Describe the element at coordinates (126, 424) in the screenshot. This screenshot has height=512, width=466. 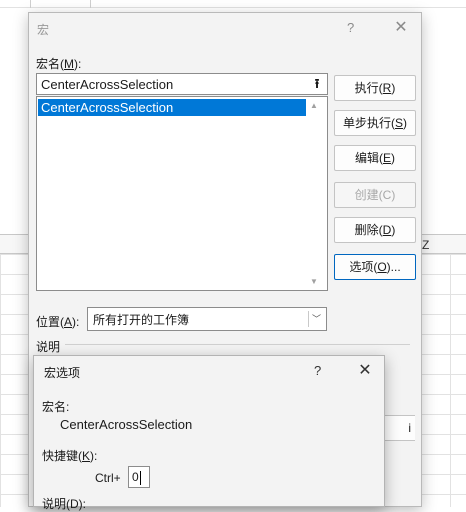
I see `options-macro-name-value: CenterAcrossSelection` at that location.